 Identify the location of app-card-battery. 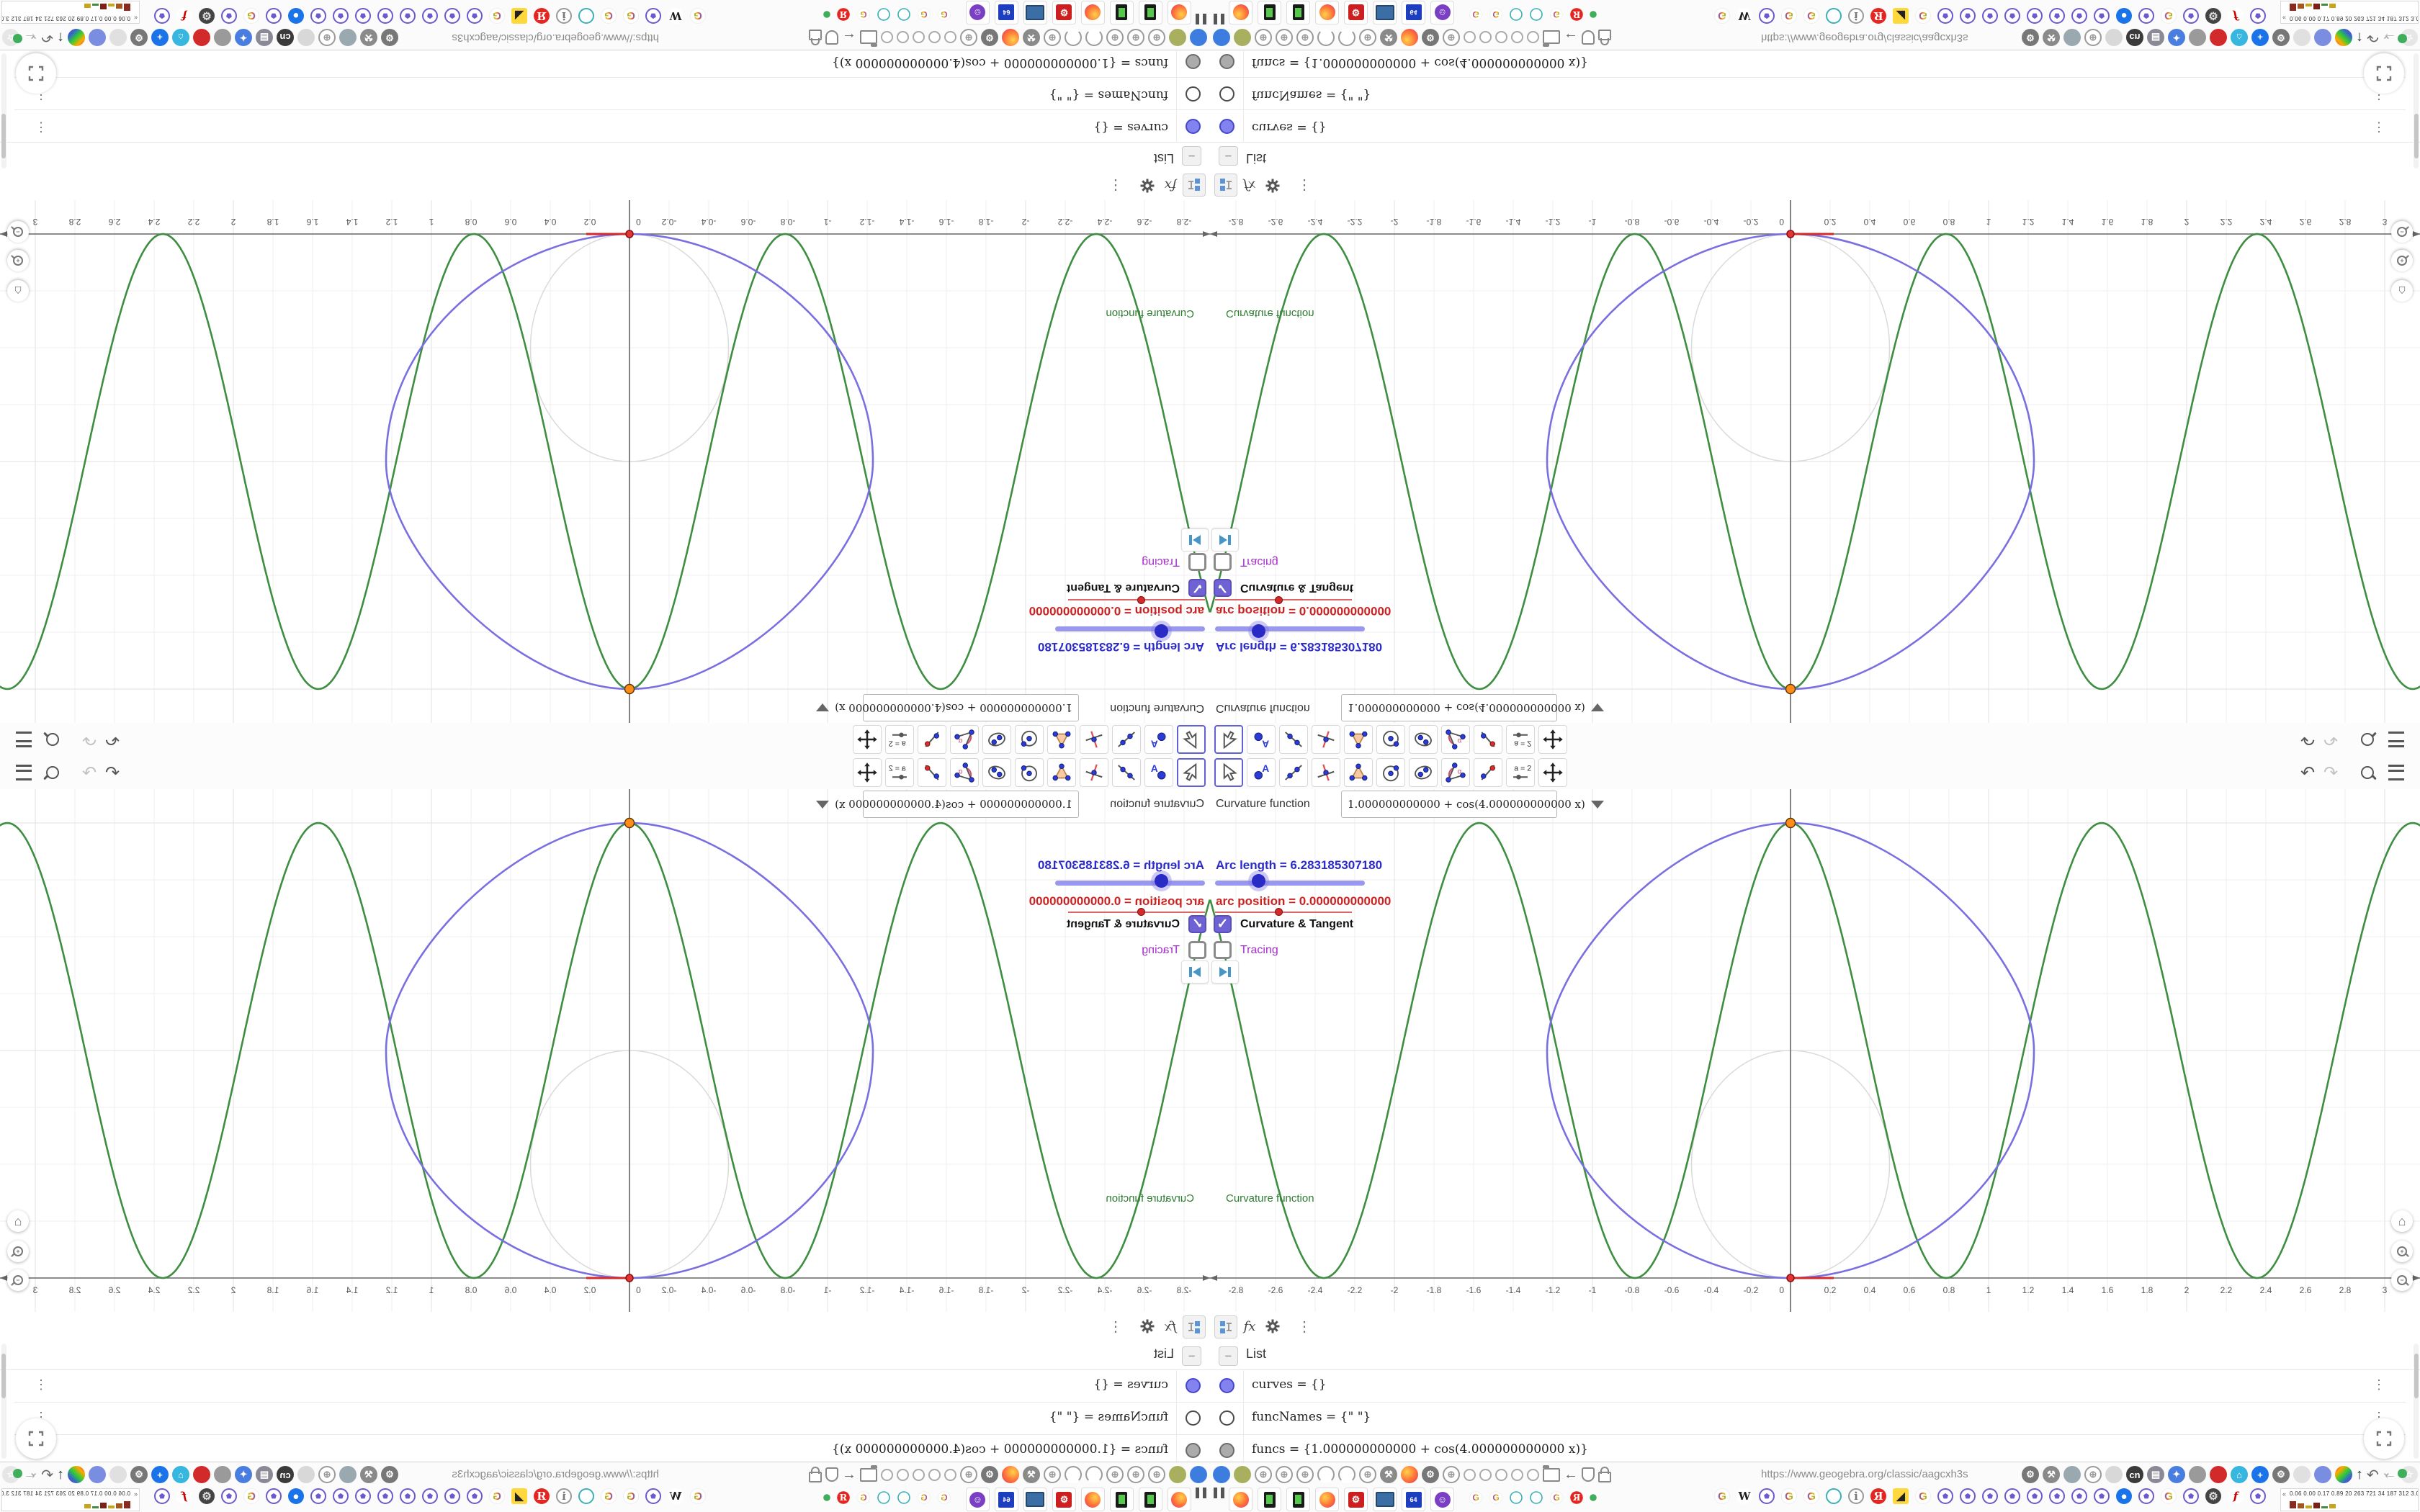
(1122, 1499).